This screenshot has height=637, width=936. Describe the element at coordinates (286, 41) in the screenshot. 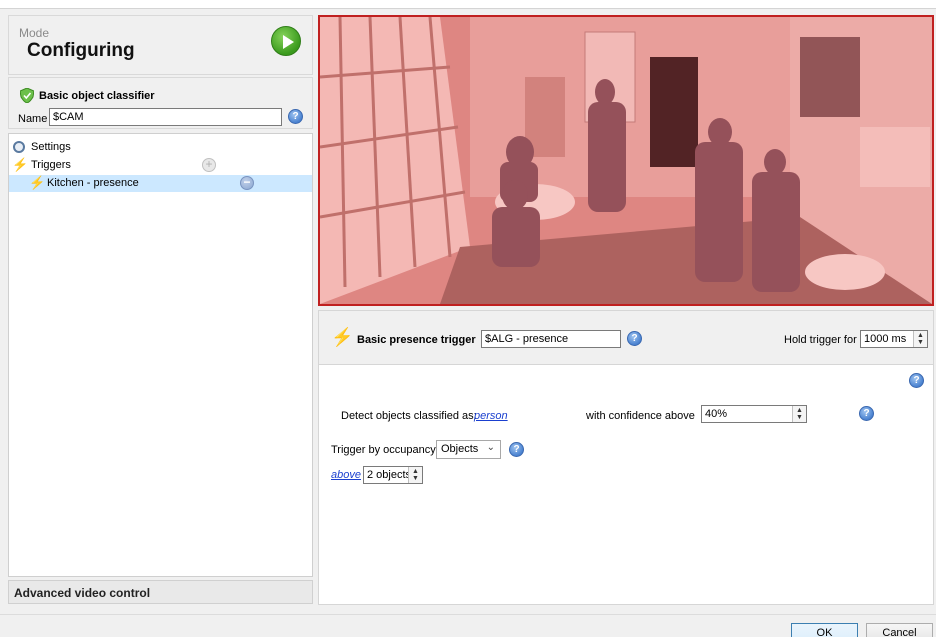

I see `play-icon` at that location.